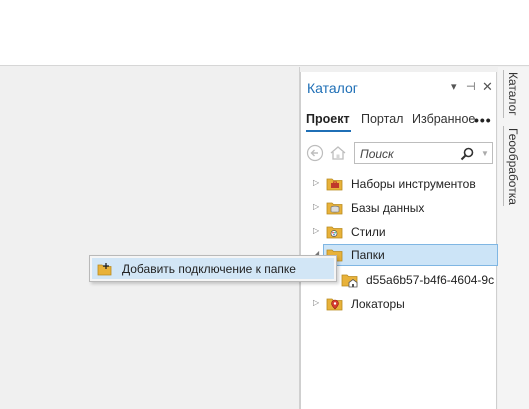  Describe the element at coordinates (378, 304) in the screenshot. I see `tree-item-label: Локаторы` at that location.